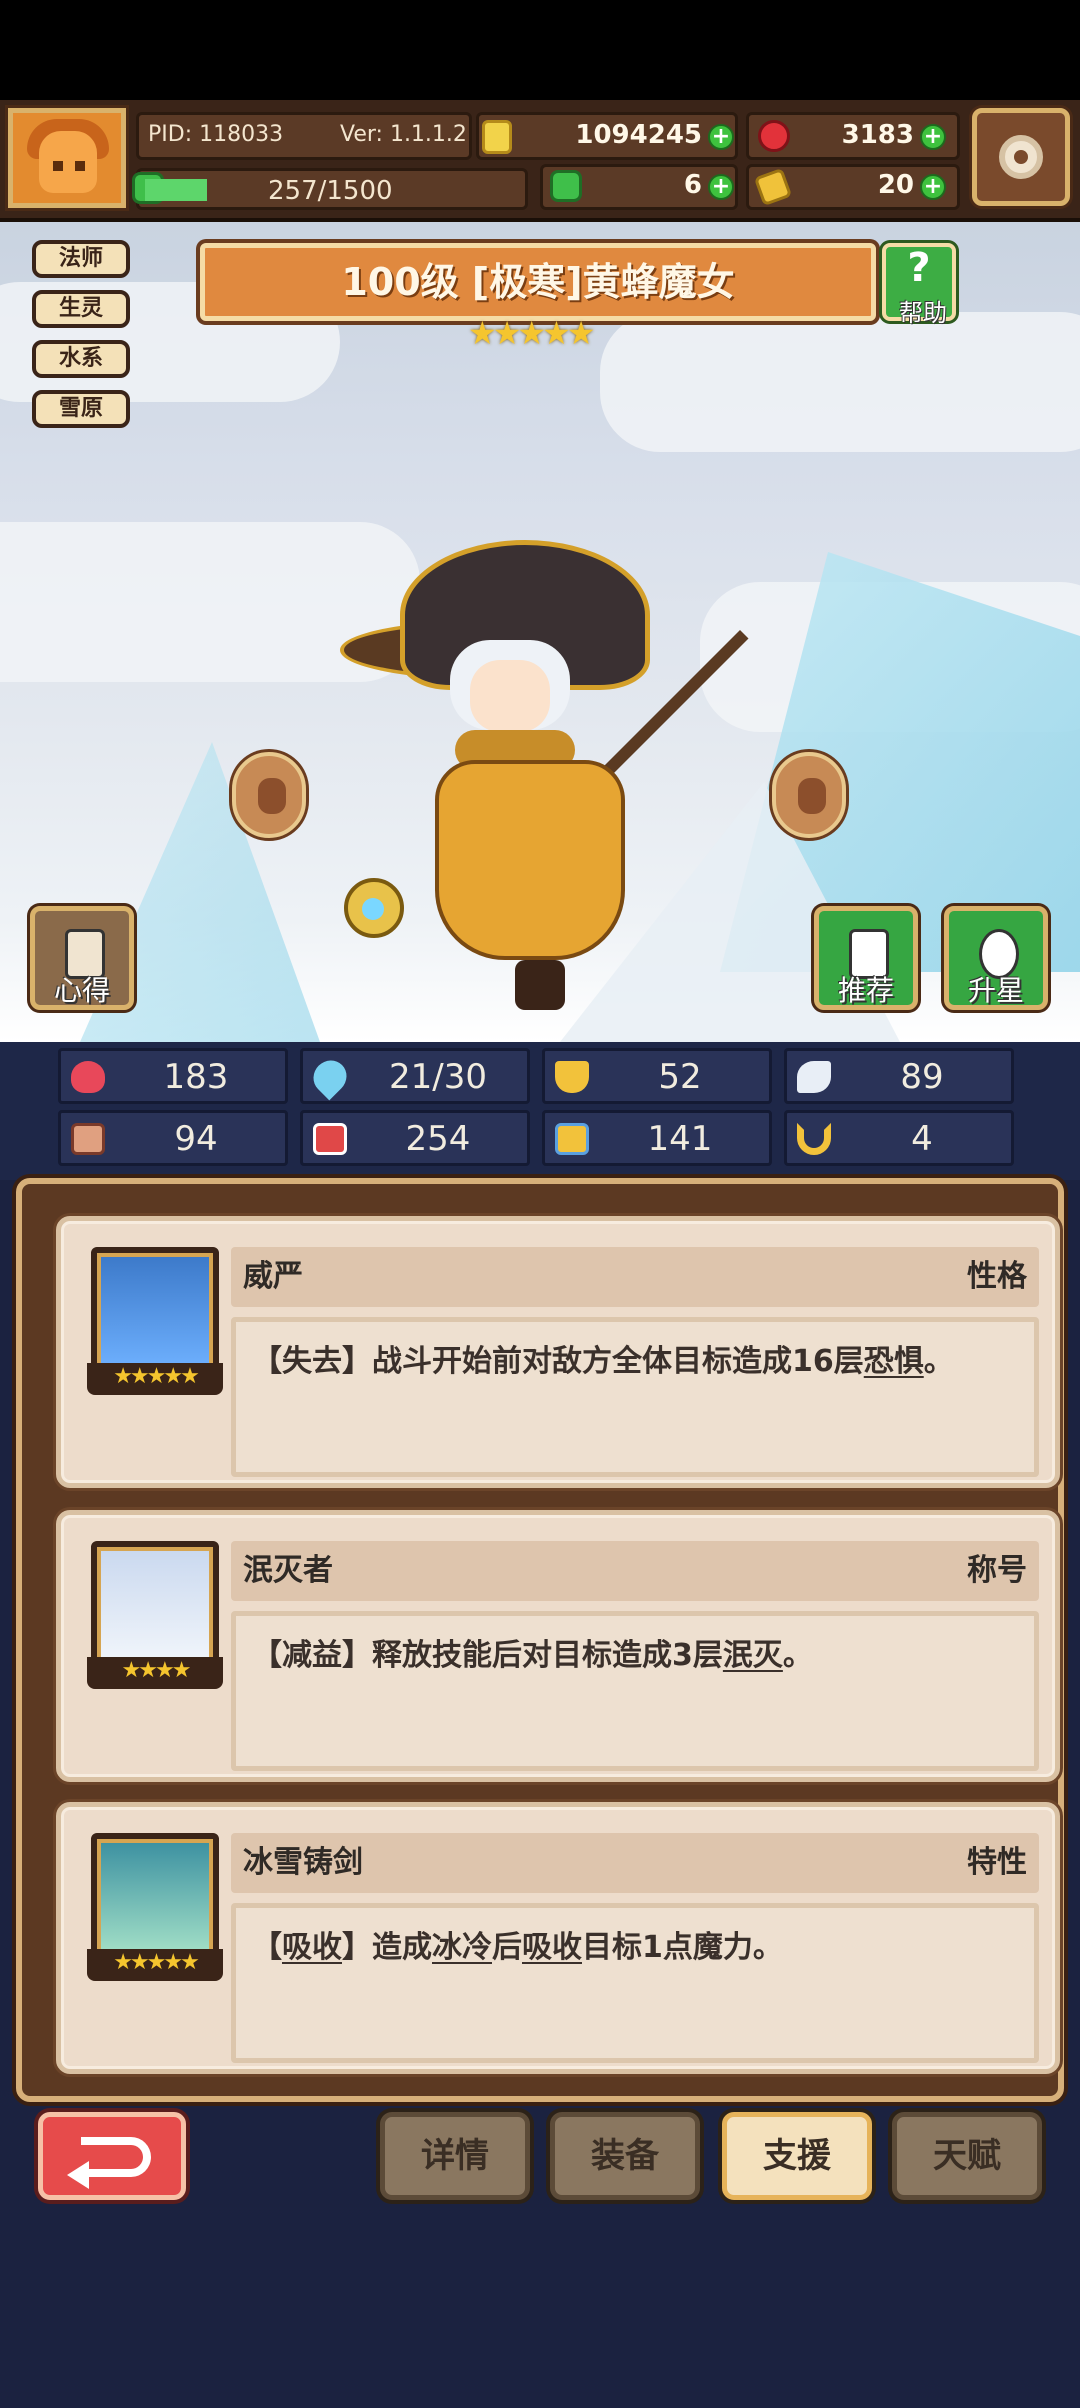 The width and height of the screenshot is (1080, 2408). What do you see at coordinates (455, 2156) in the screenshot?
I see `tab-details: 详情` at bounding box center [455, 2156].